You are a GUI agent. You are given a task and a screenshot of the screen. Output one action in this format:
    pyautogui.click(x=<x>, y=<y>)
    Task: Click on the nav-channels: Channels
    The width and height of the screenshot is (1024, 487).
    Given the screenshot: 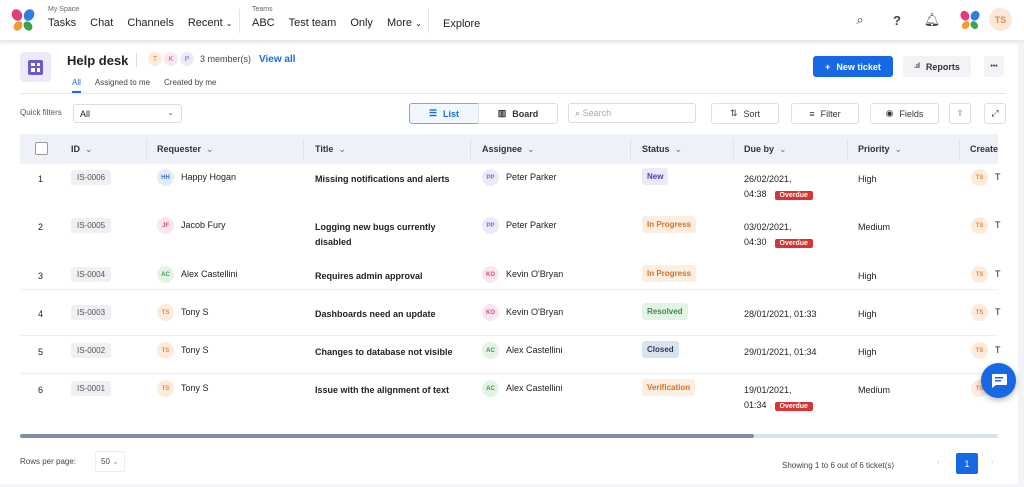 What is the action you would take?
    pyautogui.click(x=150, y=23)
    